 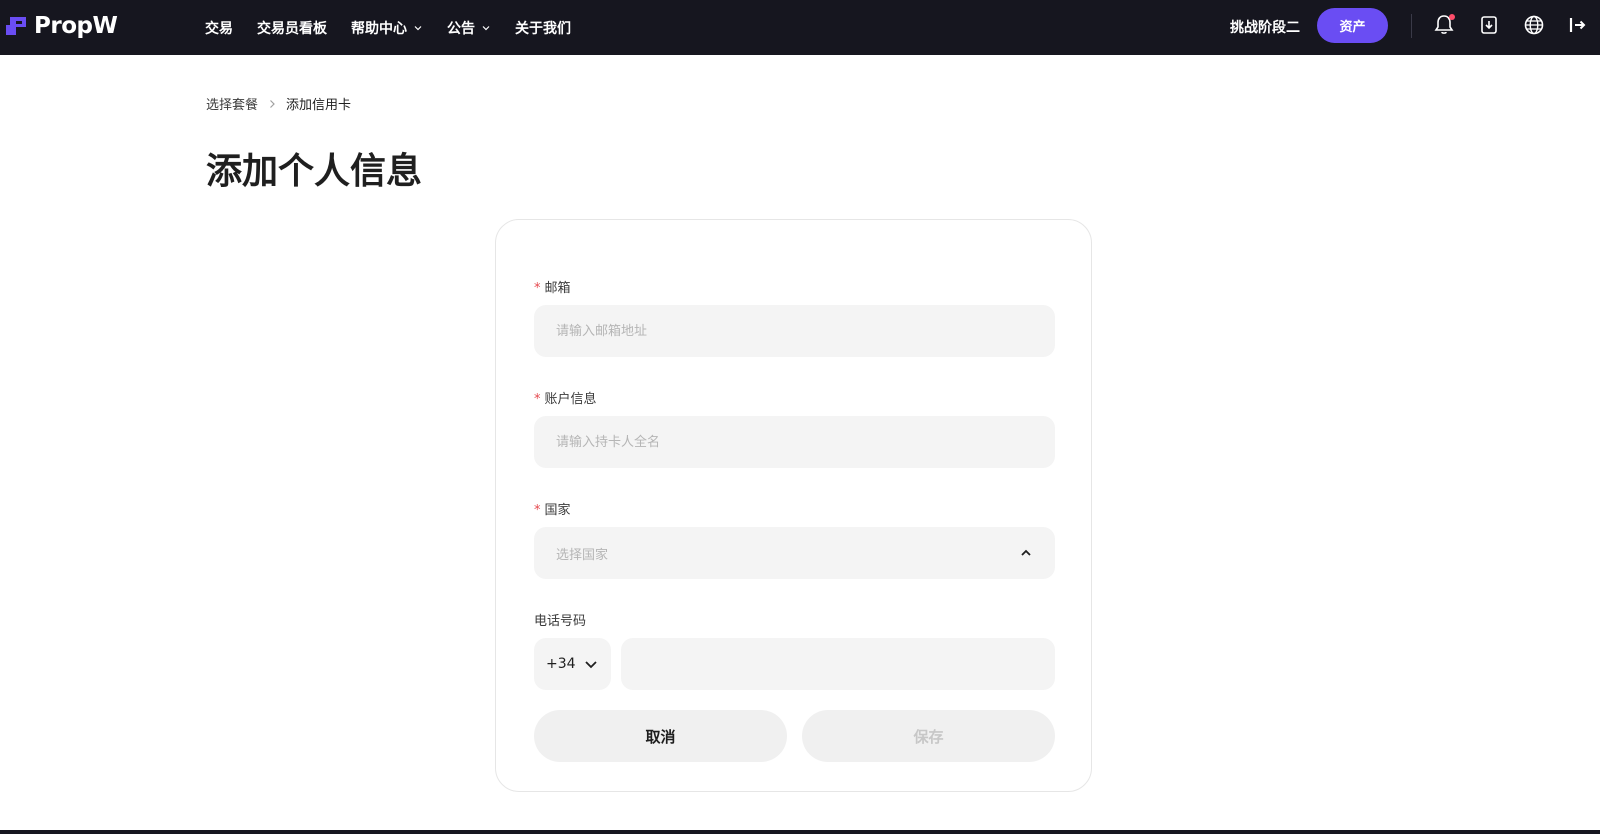 I want to click on country-label: * 国家, so click(x=552, y=508).